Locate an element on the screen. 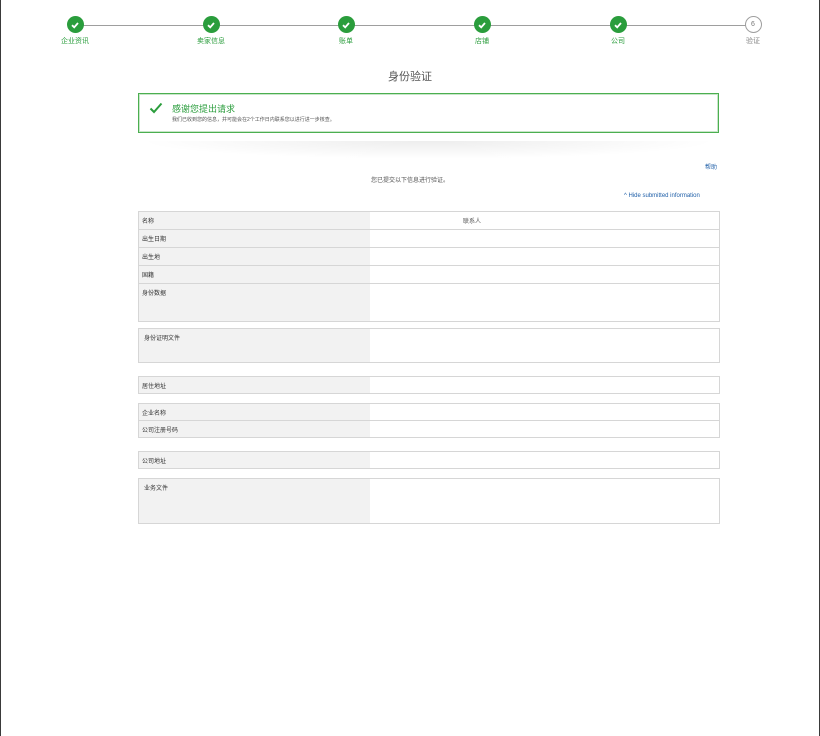 This screenshot has width=820, height=736. field-label: 国籍 is located at coordinates (254, 274).